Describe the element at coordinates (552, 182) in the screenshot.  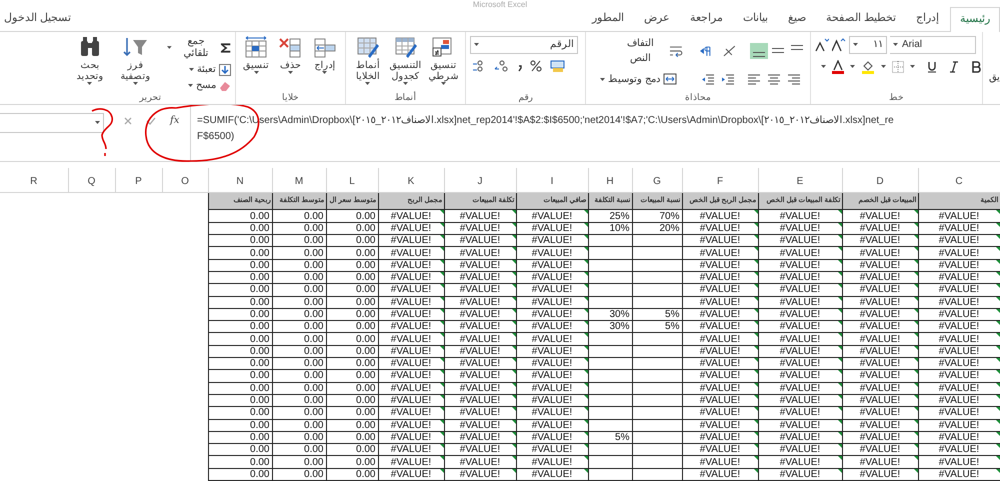
I see `column-header: I` at that location.